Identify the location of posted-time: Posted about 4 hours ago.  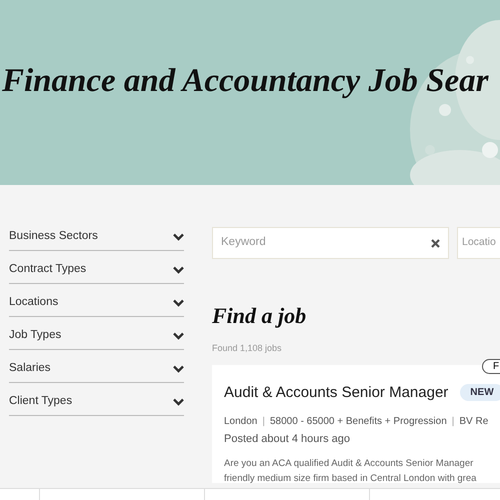
(287, 439).